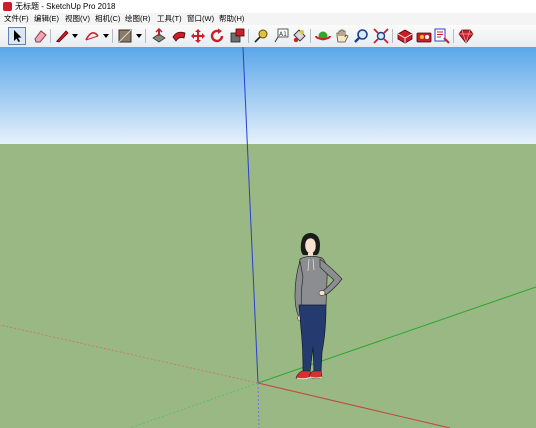 Image resolution: width=536 pixels, height=428 pixels. I want to click on text-tool-icon: A1, so click(281, 36).